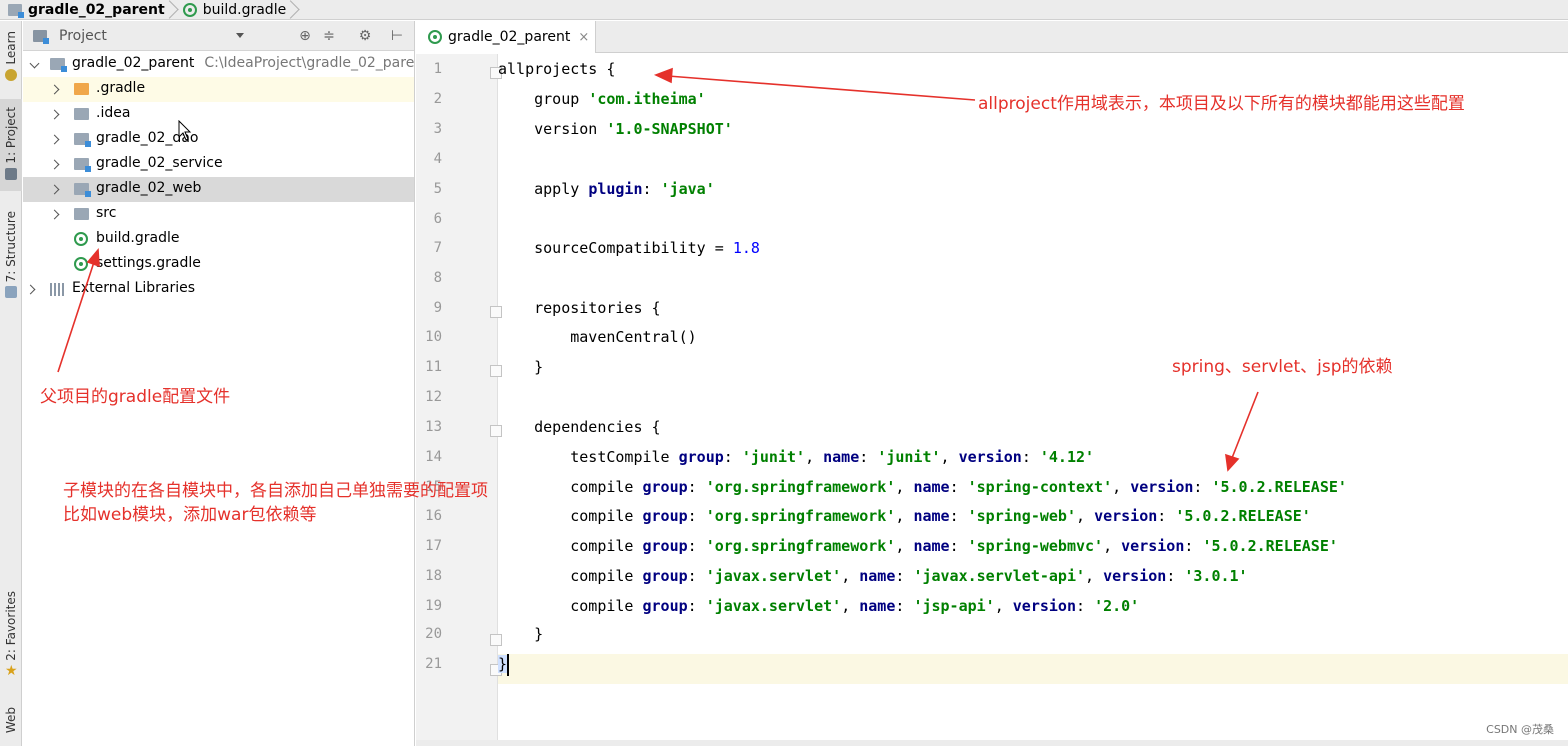 The width and height of the screenshot is (1568, 746). I want to click on line-number: 11, so click(433, 367).